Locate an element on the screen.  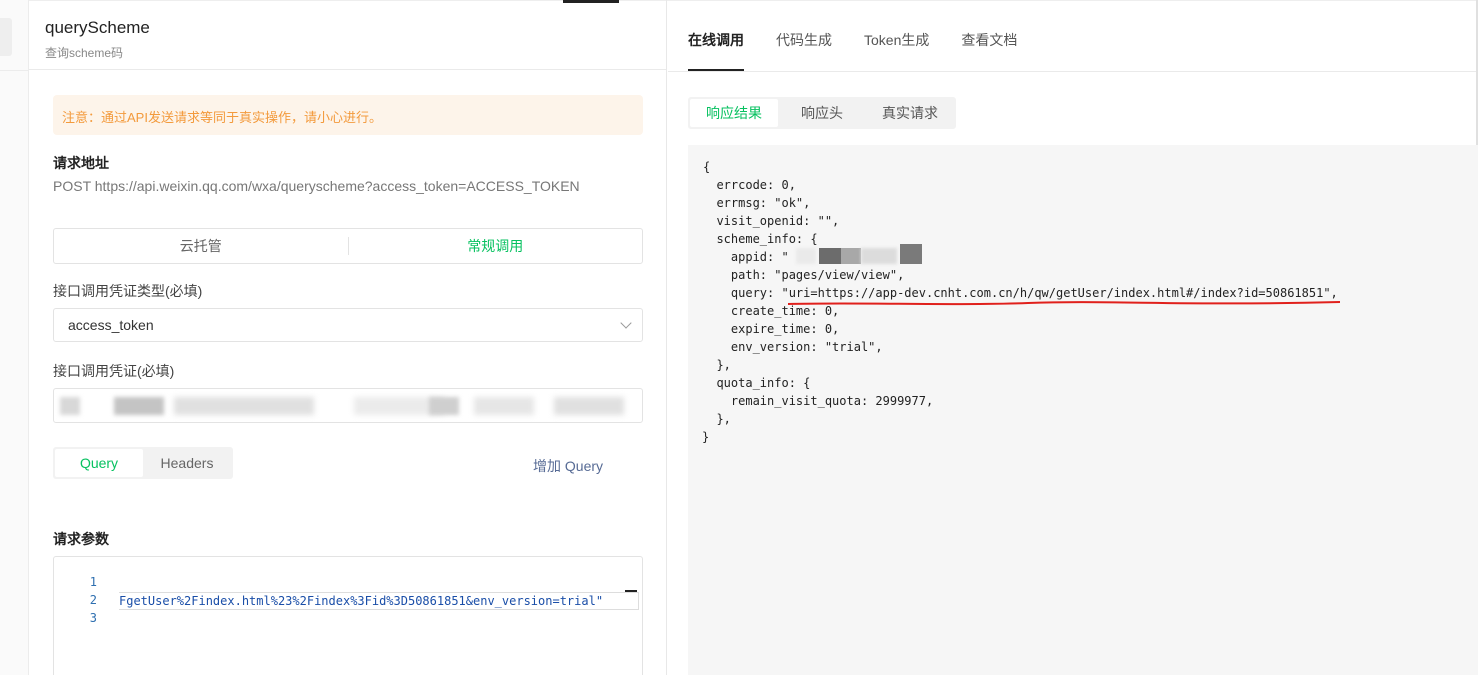
credential-type-value: access_token is located at coordinates (111, 325).